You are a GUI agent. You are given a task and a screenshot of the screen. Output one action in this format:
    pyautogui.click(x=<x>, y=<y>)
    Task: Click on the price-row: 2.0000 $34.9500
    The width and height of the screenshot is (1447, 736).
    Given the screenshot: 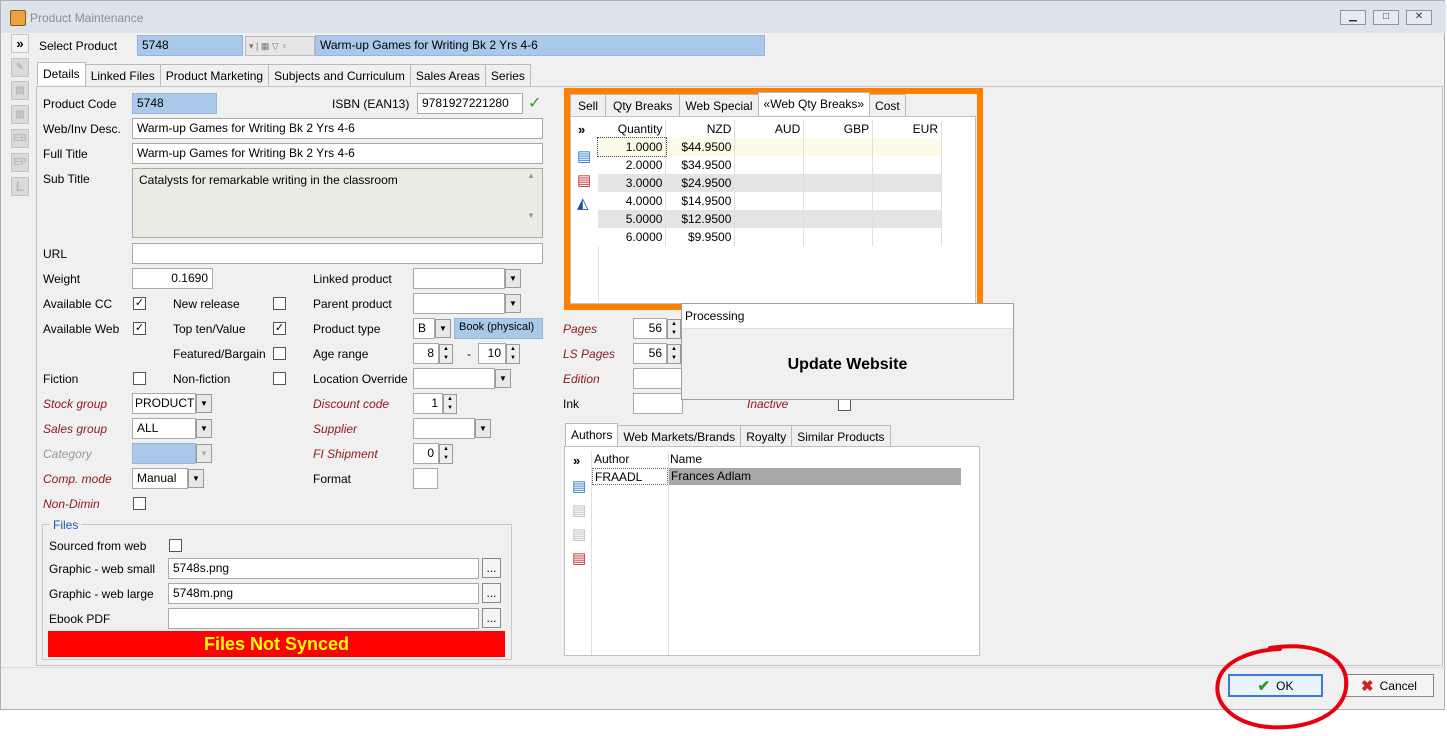 What is the action you would take?
    pyautogui.click(x=770, y=165)
    